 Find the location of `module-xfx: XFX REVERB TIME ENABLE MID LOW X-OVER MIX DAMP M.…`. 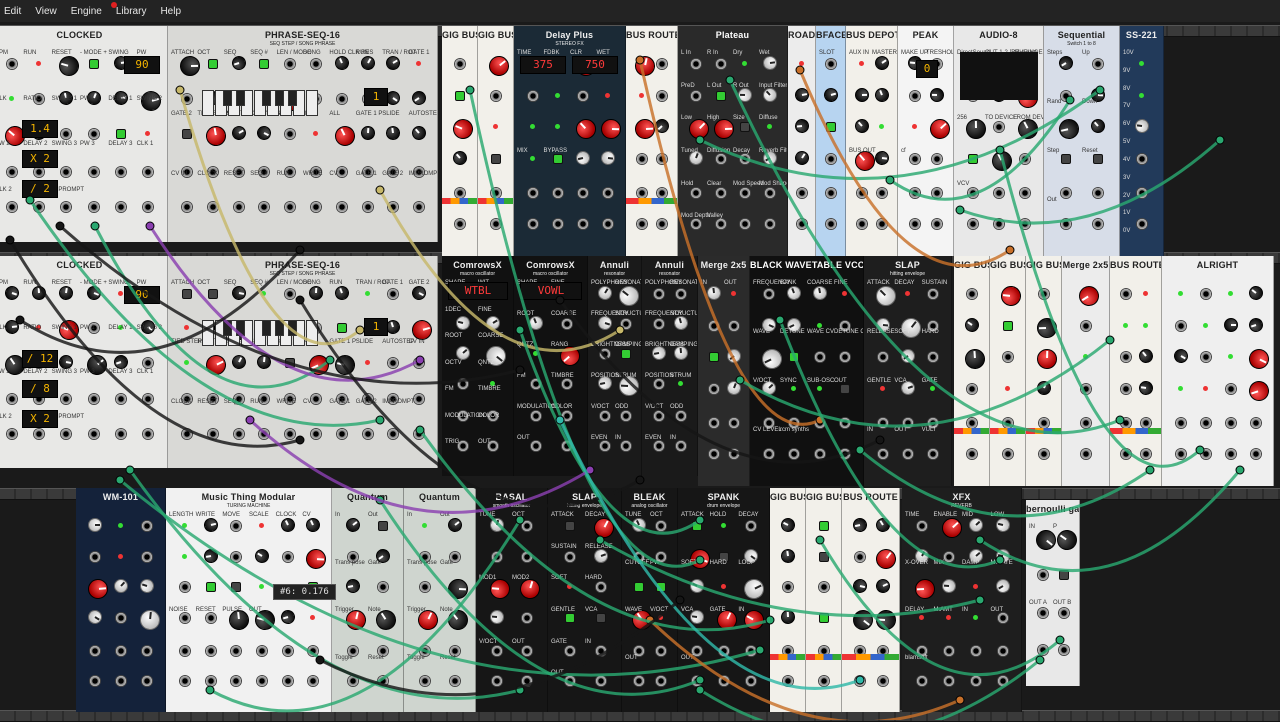

module-xfx: XFX REVERB TIME ENABLE MID LOW X-OVER MIX DAMP M.… is located at coordinates (962, 600).